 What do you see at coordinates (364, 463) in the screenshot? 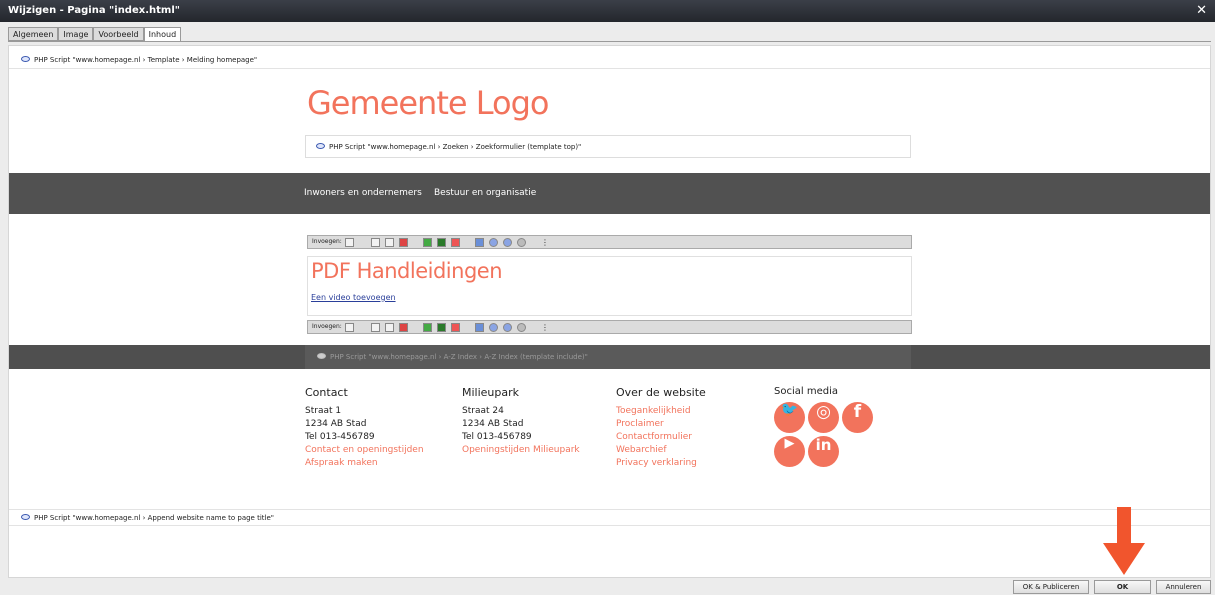
I see `footer-link: Afspraak maken` at bounding box center [364, 463].